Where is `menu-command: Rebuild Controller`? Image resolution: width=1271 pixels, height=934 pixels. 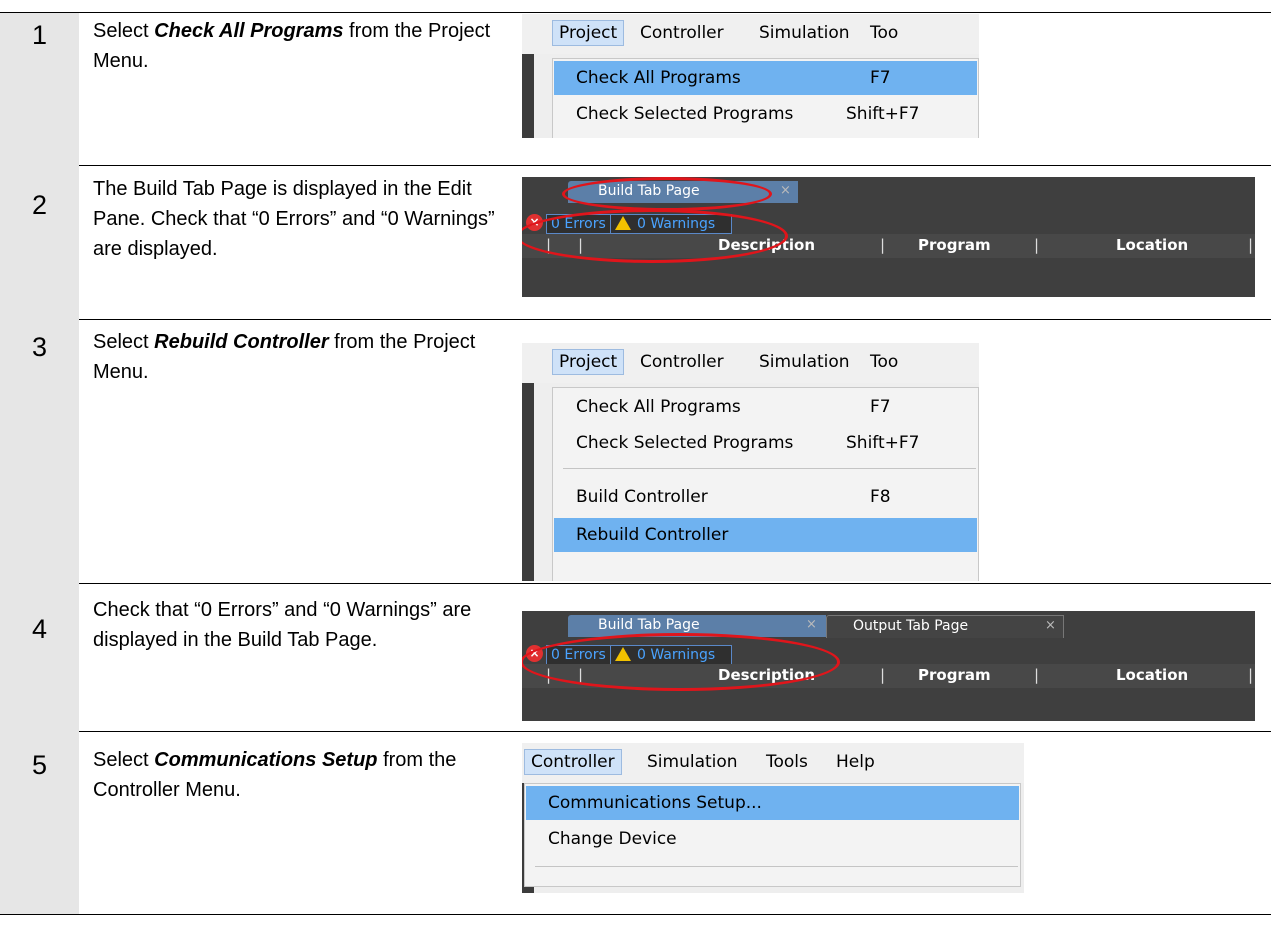 menu-command: Rebuild Controller is located at coordinates (241, 342).